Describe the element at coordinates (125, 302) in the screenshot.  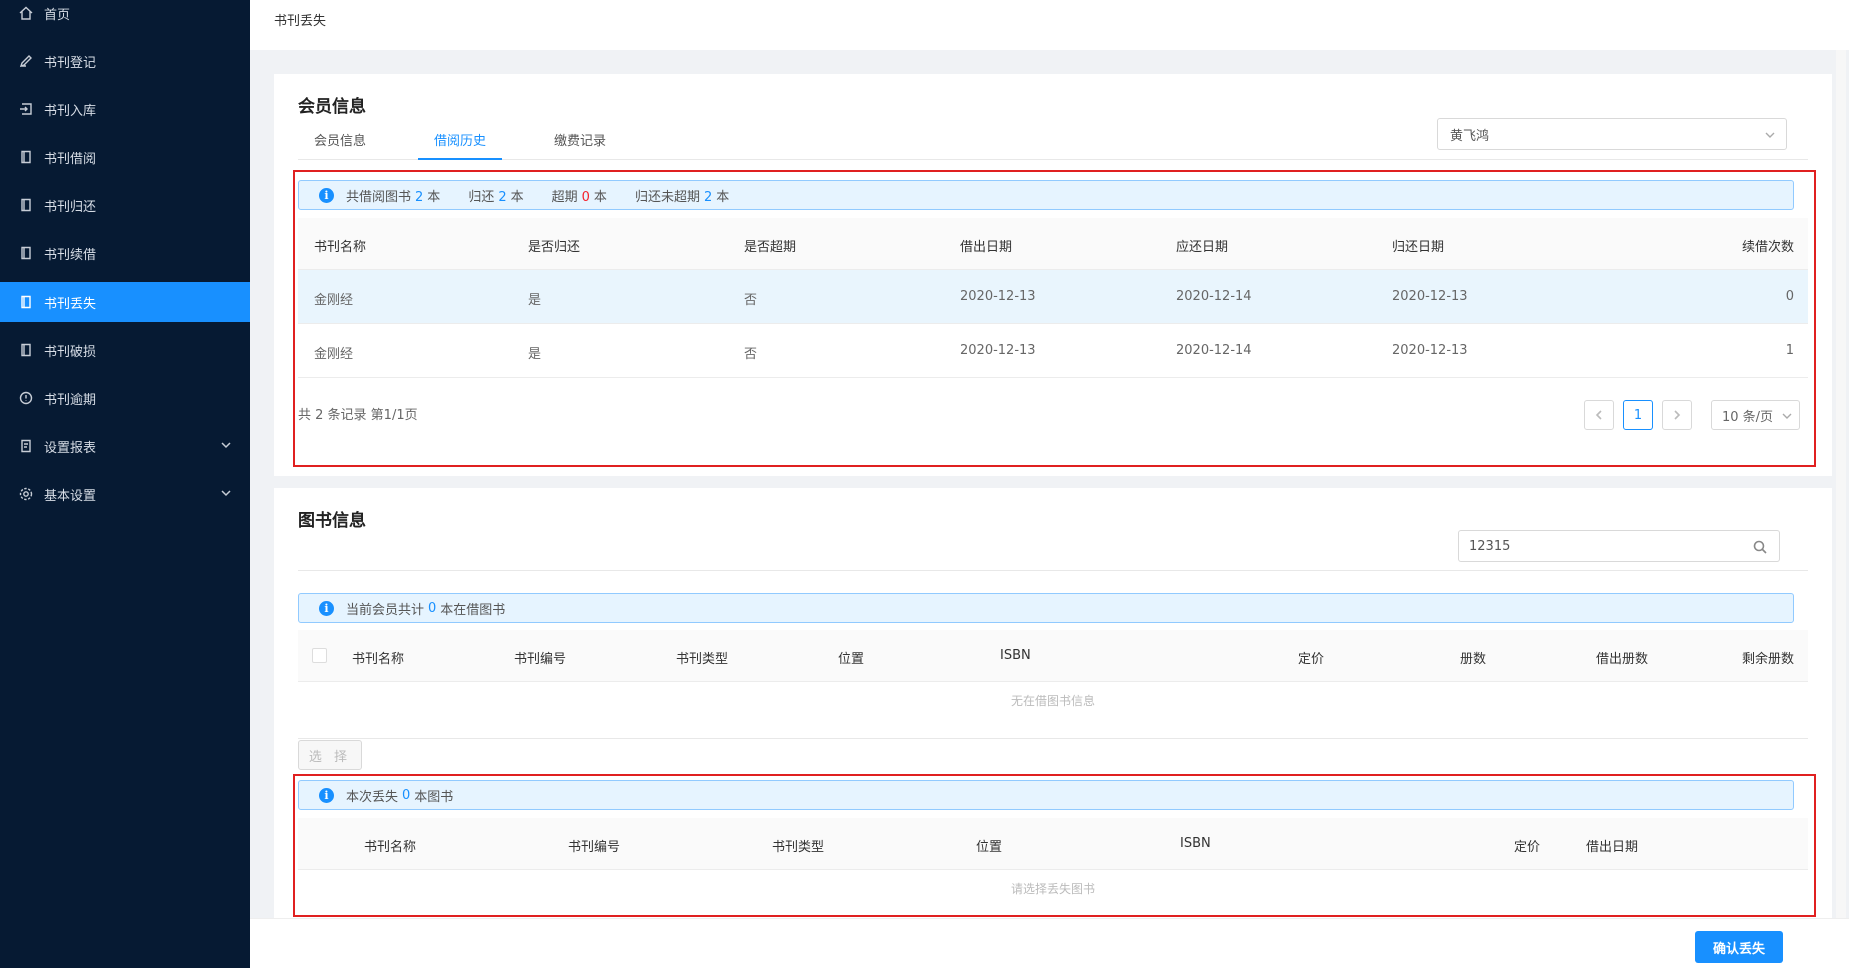
I see `sidebar-item-lost: 书刊丢失` at that location.